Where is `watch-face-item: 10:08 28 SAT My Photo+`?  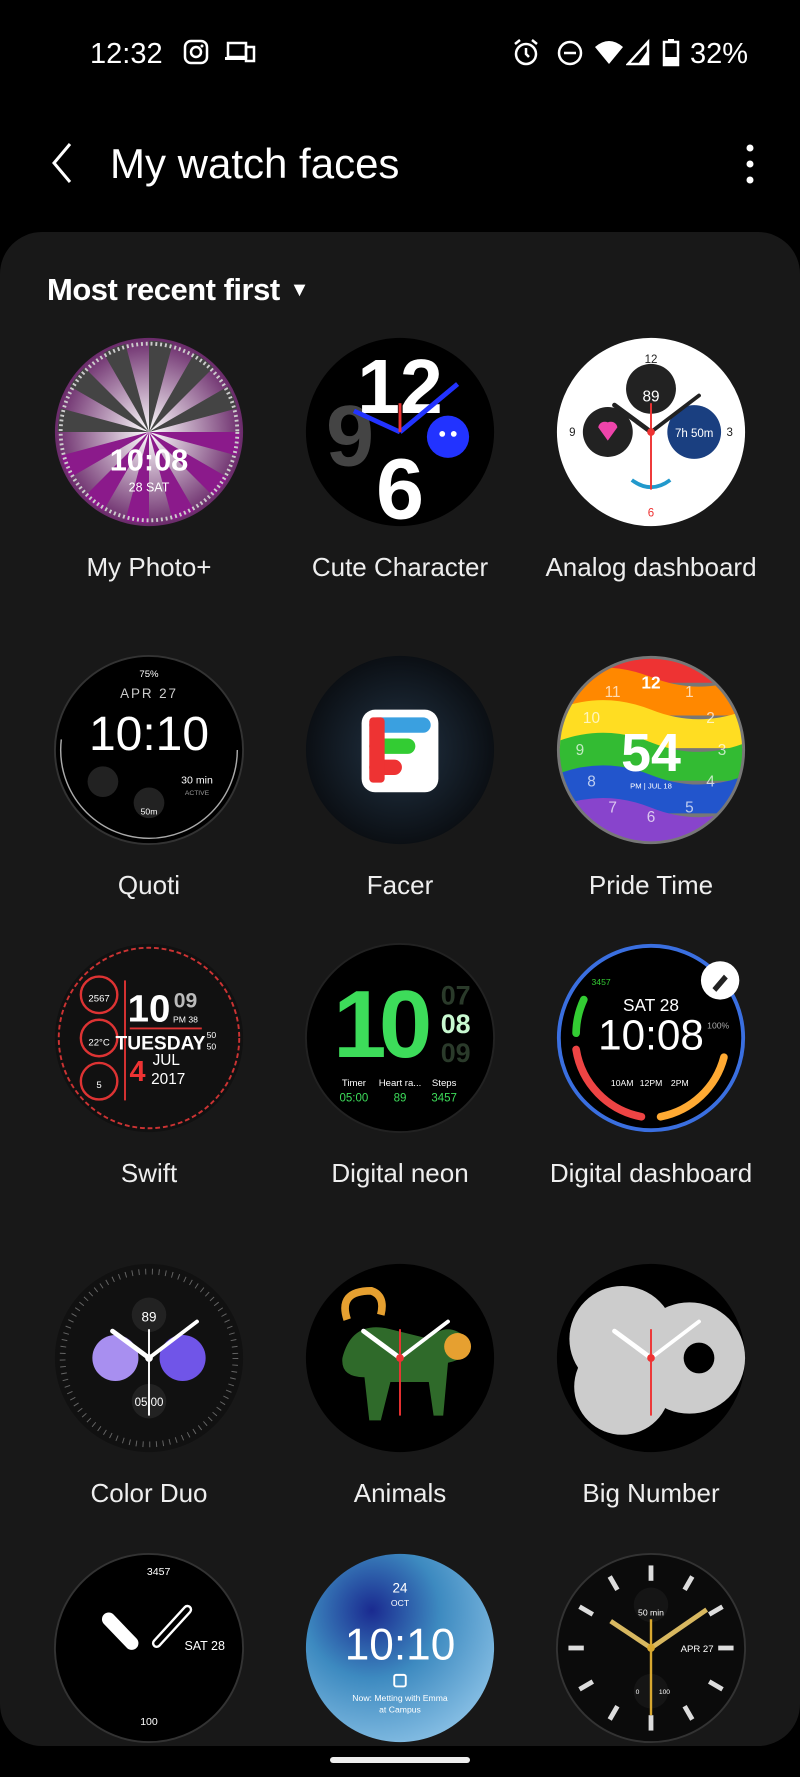 watch-face-item: 10:08 28 SAT My Photo+ is located at coordinates (149, 459).